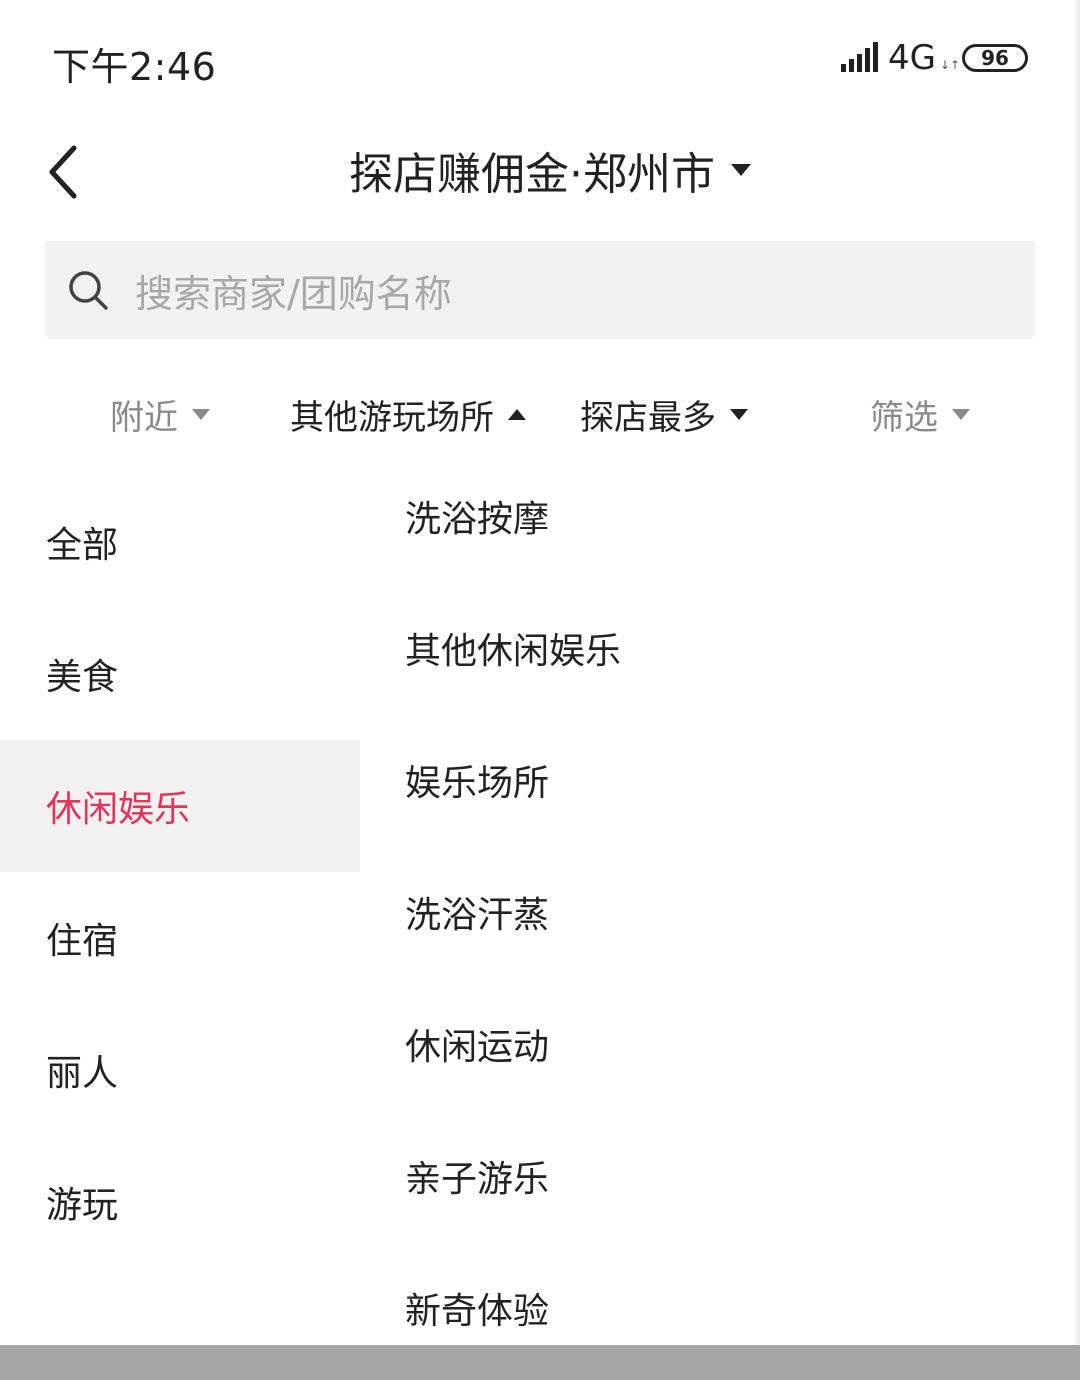 Image resolution: width=1080 pixels, height=1380 pixels. Describe the element at coordinates (540, 414) in the screenshot. I see `filter-bar: 附近 其他游玩场所 探店最多 筛选` at that location.